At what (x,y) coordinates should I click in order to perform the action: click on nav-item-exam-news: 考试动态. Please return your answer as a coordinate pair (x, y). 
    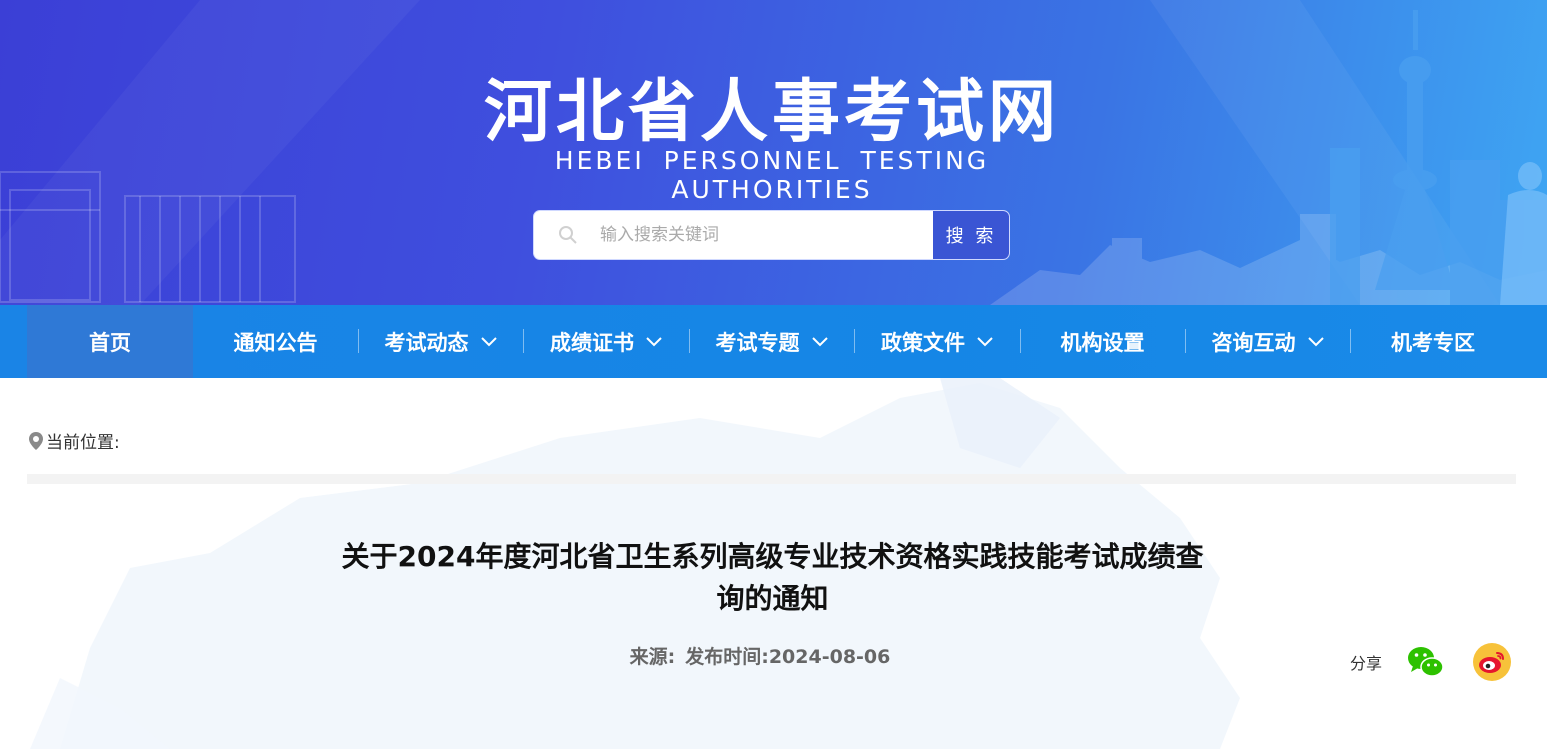
    Looking at the image, I should click on (440, 341).